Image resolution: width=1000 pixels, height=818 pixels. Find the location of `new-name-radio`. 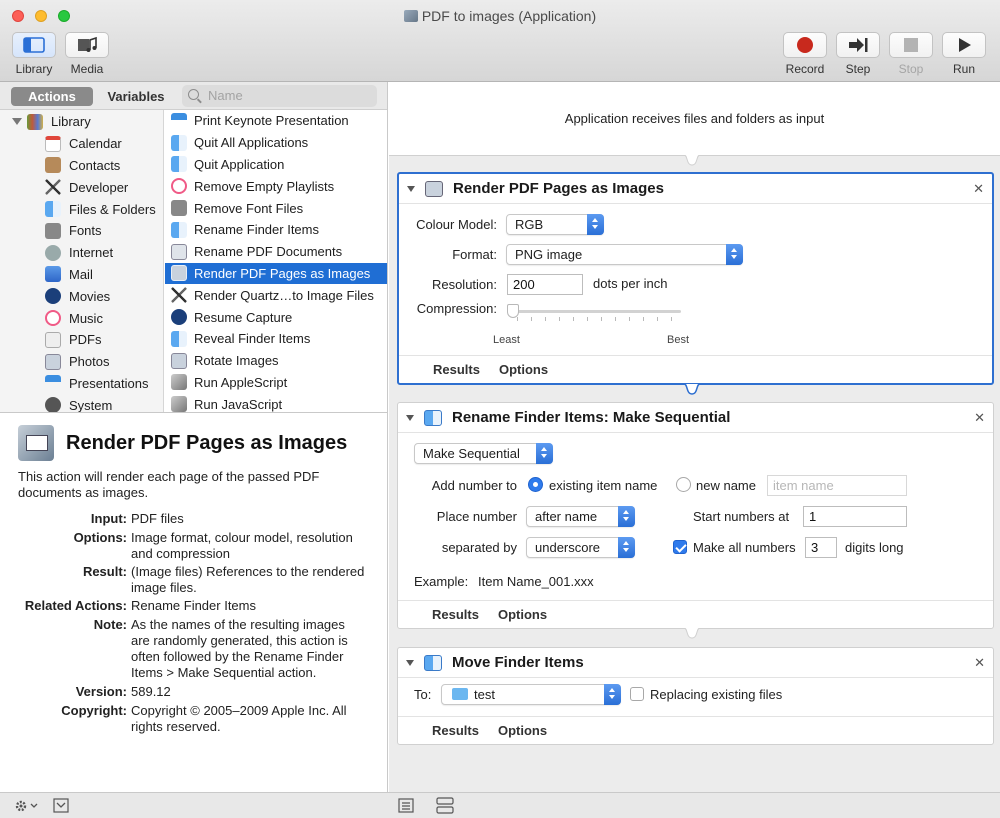

new-name-radio is located at coordinates (683, 484).